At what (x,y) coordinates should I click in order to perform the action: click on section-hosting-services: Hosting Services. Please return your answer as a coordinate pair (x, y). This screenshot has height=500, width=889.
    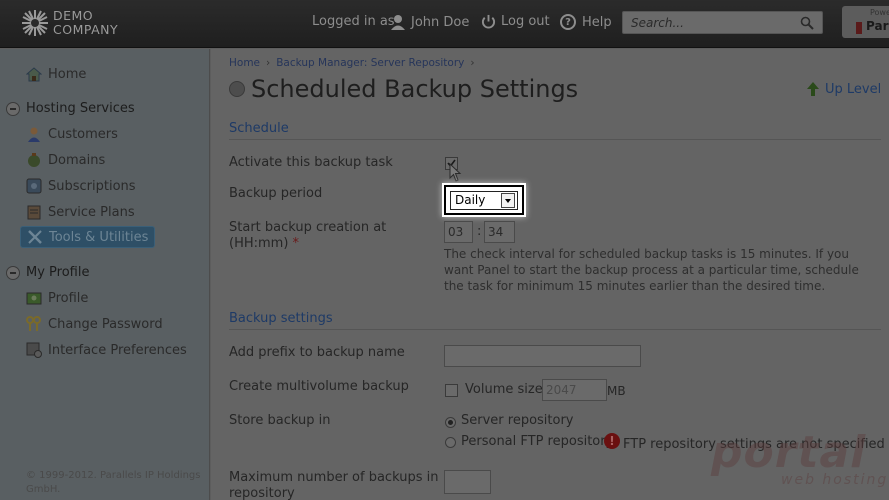
    Looking at the image, I should click on (70, 108).